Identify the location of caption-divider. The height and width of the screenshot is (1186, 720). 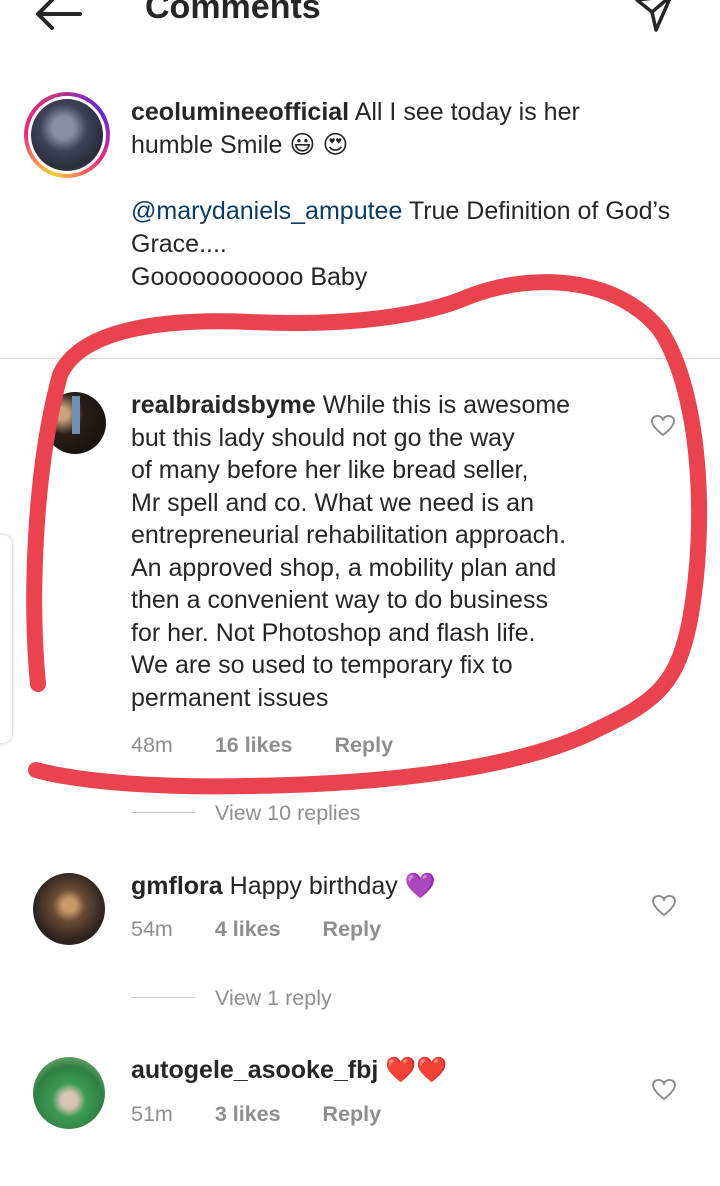
(360, 358).